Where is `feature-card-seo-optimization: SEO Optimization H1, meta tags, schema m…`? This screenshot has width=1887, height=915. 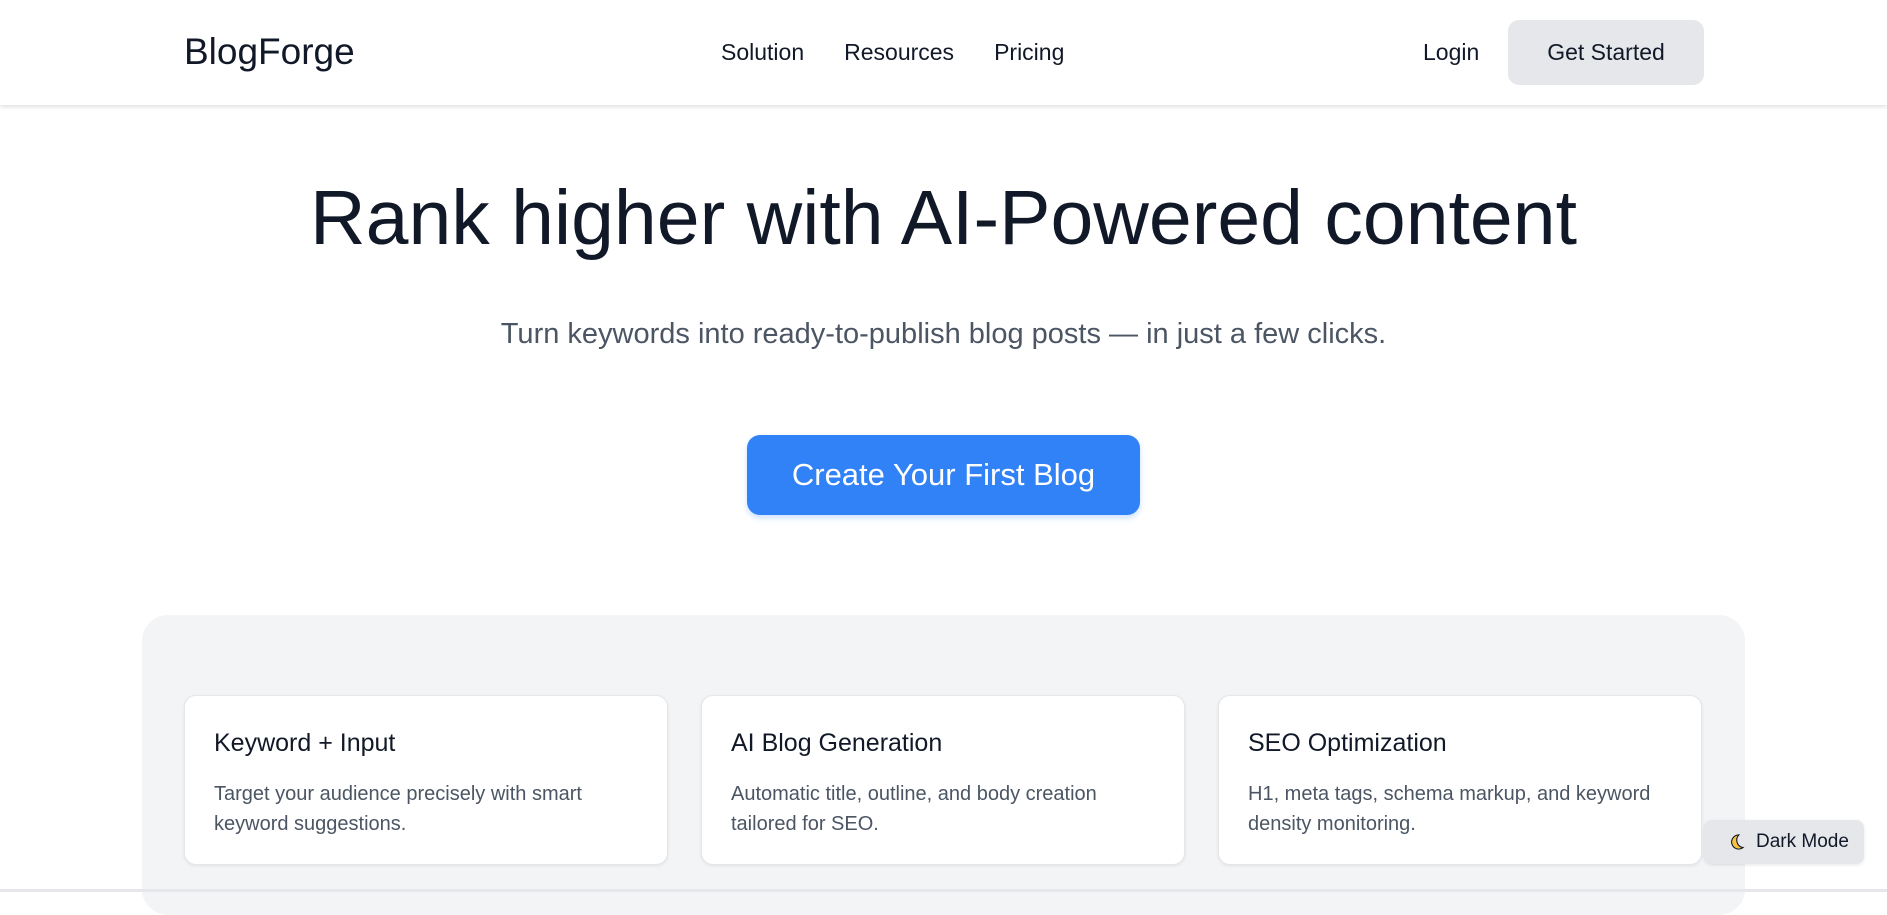 feature-card-seo-optimization: SEO Optimization H1, meta tags, schema m… is located at coordinates (1460, 780).